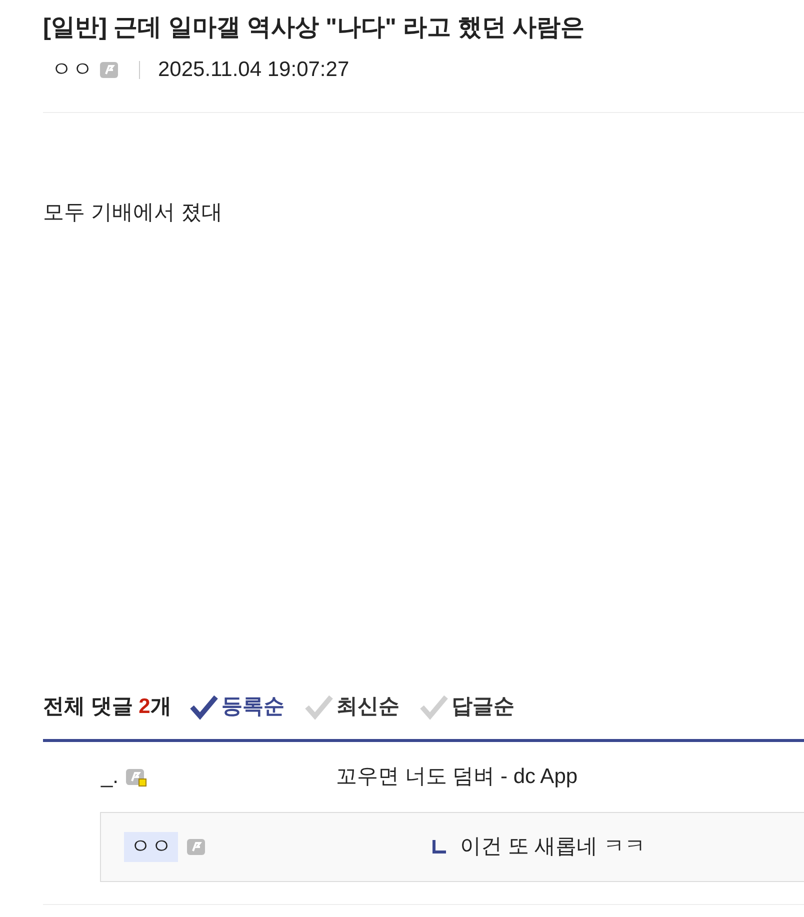 The image size is (804, 917). I want to click on comment-count: 전체 댓글 2개, so click(107, 707).